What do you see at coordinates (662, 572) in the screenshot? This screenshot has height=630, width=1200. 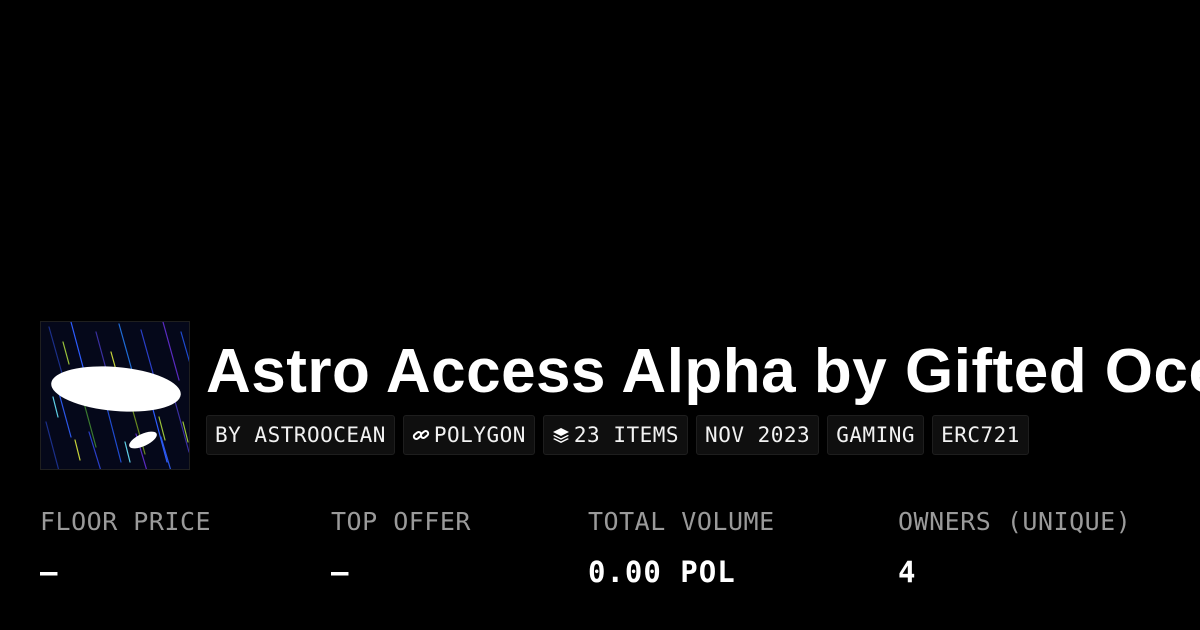 I see `total-volume-value: 0.00 POL` at bounding box center [662, 572].